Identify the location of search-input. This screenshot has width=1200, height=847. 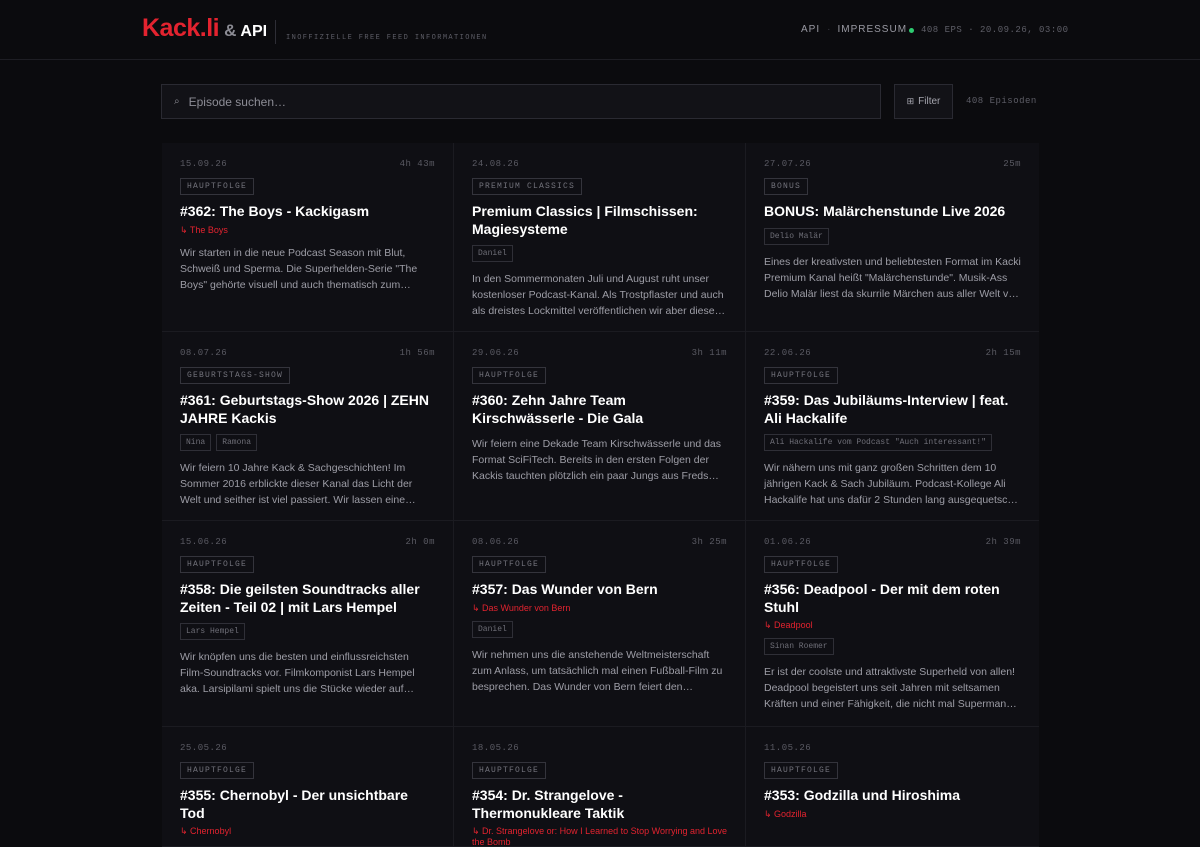
(518, 101).